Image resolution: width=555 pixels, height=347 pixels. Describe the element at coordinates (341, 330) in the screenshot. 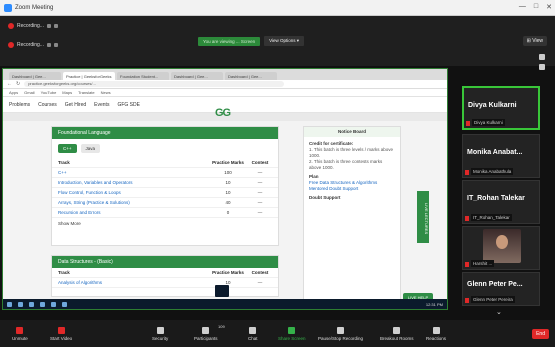

I see `record-icon` at that location.